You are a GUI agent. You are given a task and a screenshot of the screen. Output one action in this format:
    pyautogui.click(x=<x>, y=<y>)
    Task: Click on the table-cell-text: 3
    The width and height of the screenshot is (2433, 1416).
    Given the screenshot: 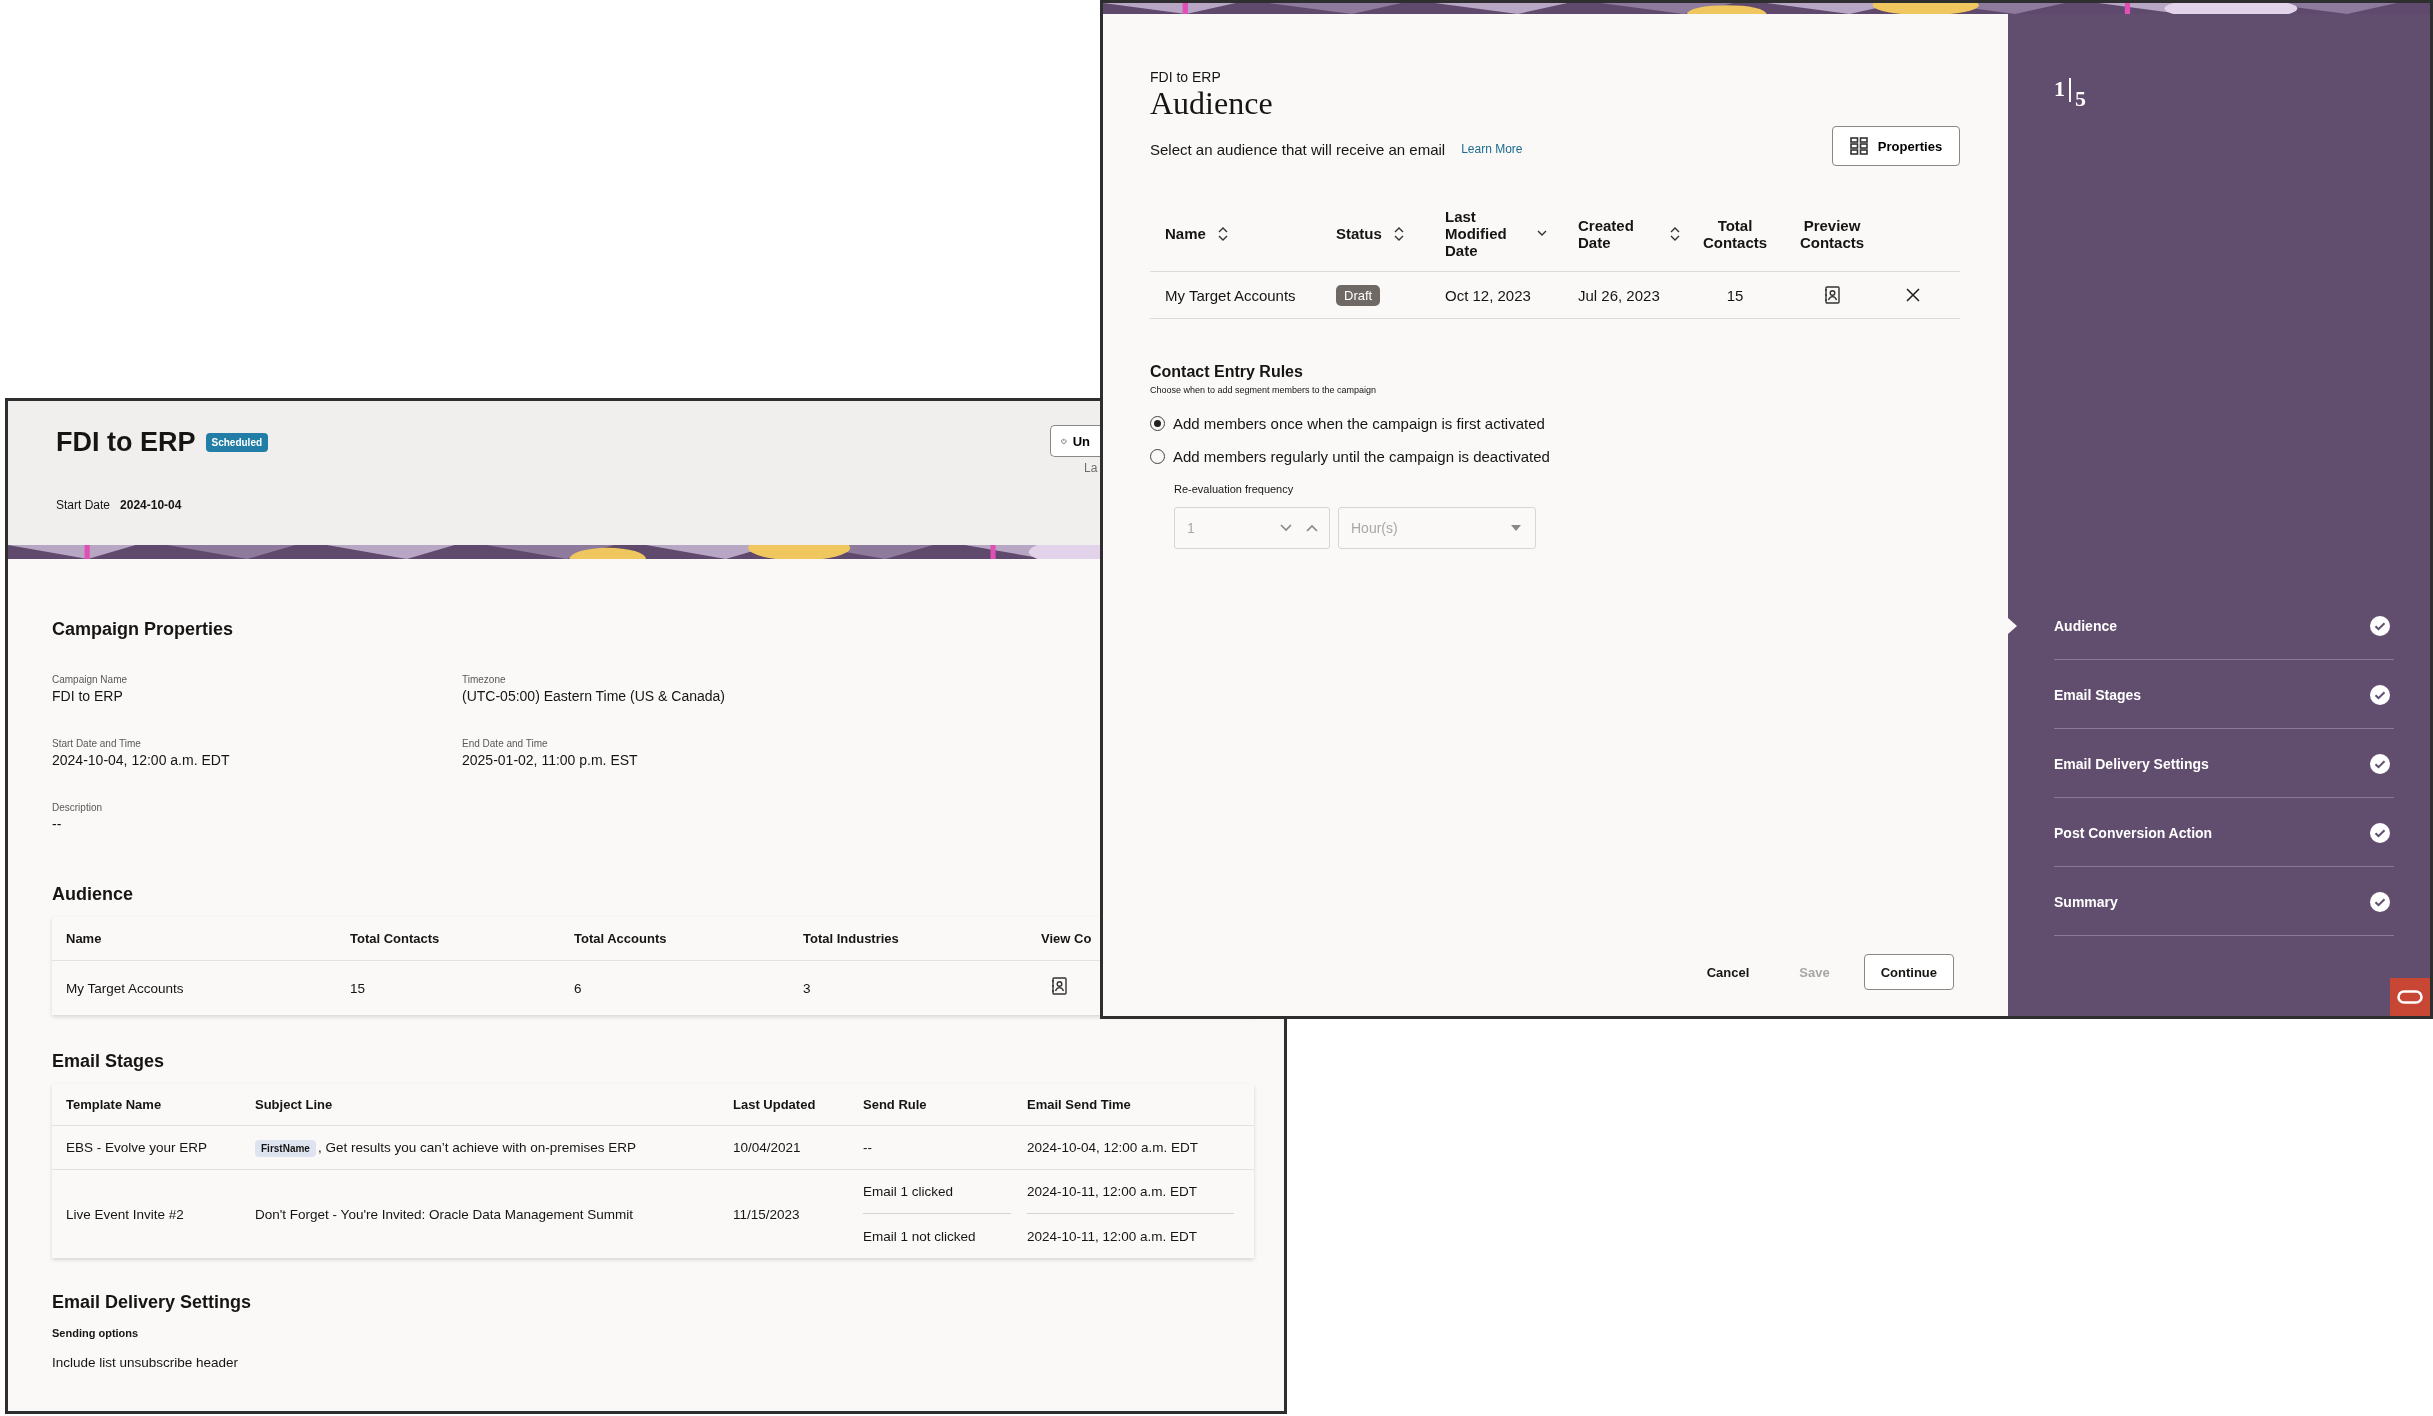 What is the action you would take?
    pyautogui.click(x=807, y=988)
    